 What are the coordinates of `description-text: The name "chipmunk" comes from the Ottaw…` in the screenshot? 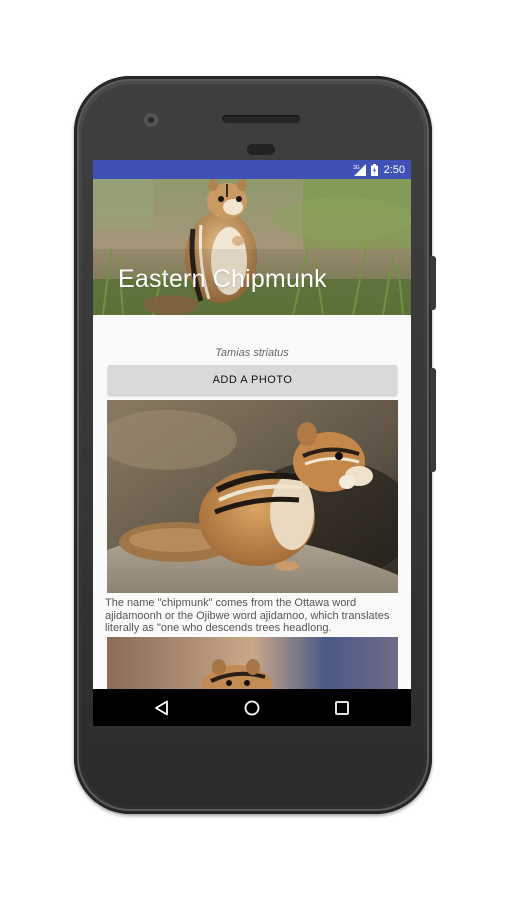 It's located at (247, 615).